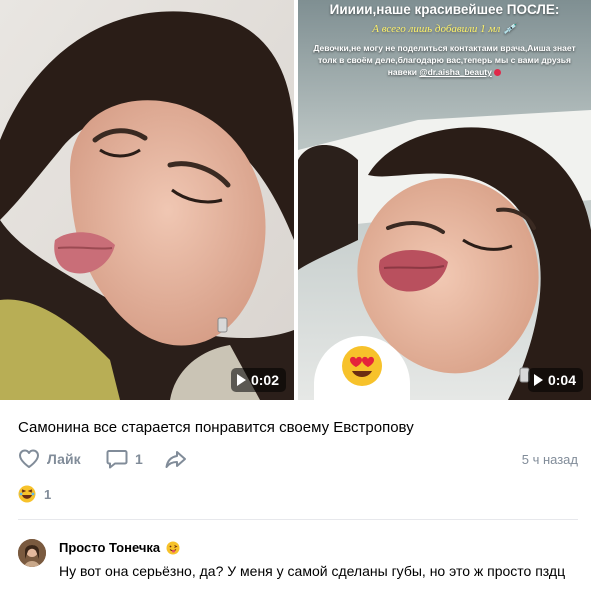  Describe the element at coordinates (27, 494) in the screenshot. I see `laughing-emoji-icon` at that location.